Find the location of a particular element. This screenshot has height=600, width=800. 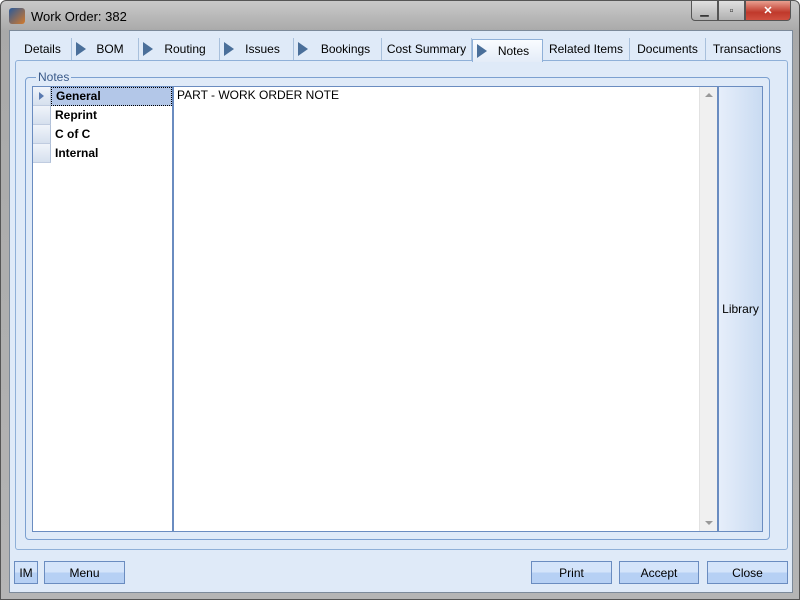

tab-related-items: Related Items is located at coordinates (586, 49).